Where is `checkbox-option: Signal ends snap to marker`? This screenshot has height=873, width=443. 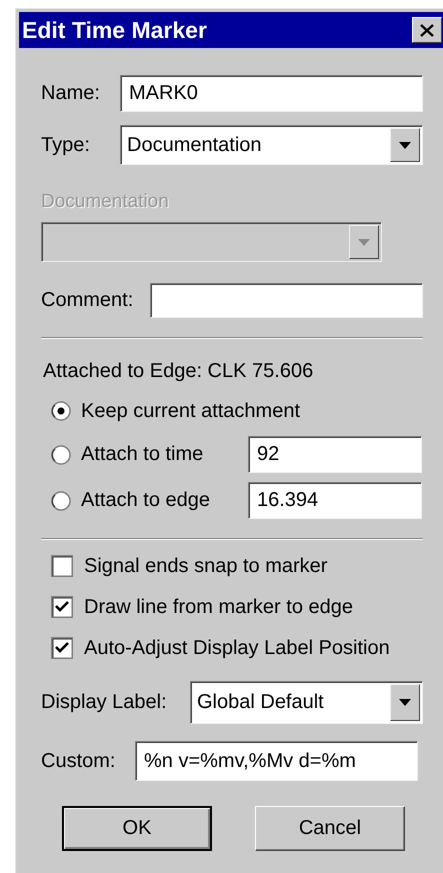
checkbox-option: Signal ends snap to marker is located at coordinates (184, 566).